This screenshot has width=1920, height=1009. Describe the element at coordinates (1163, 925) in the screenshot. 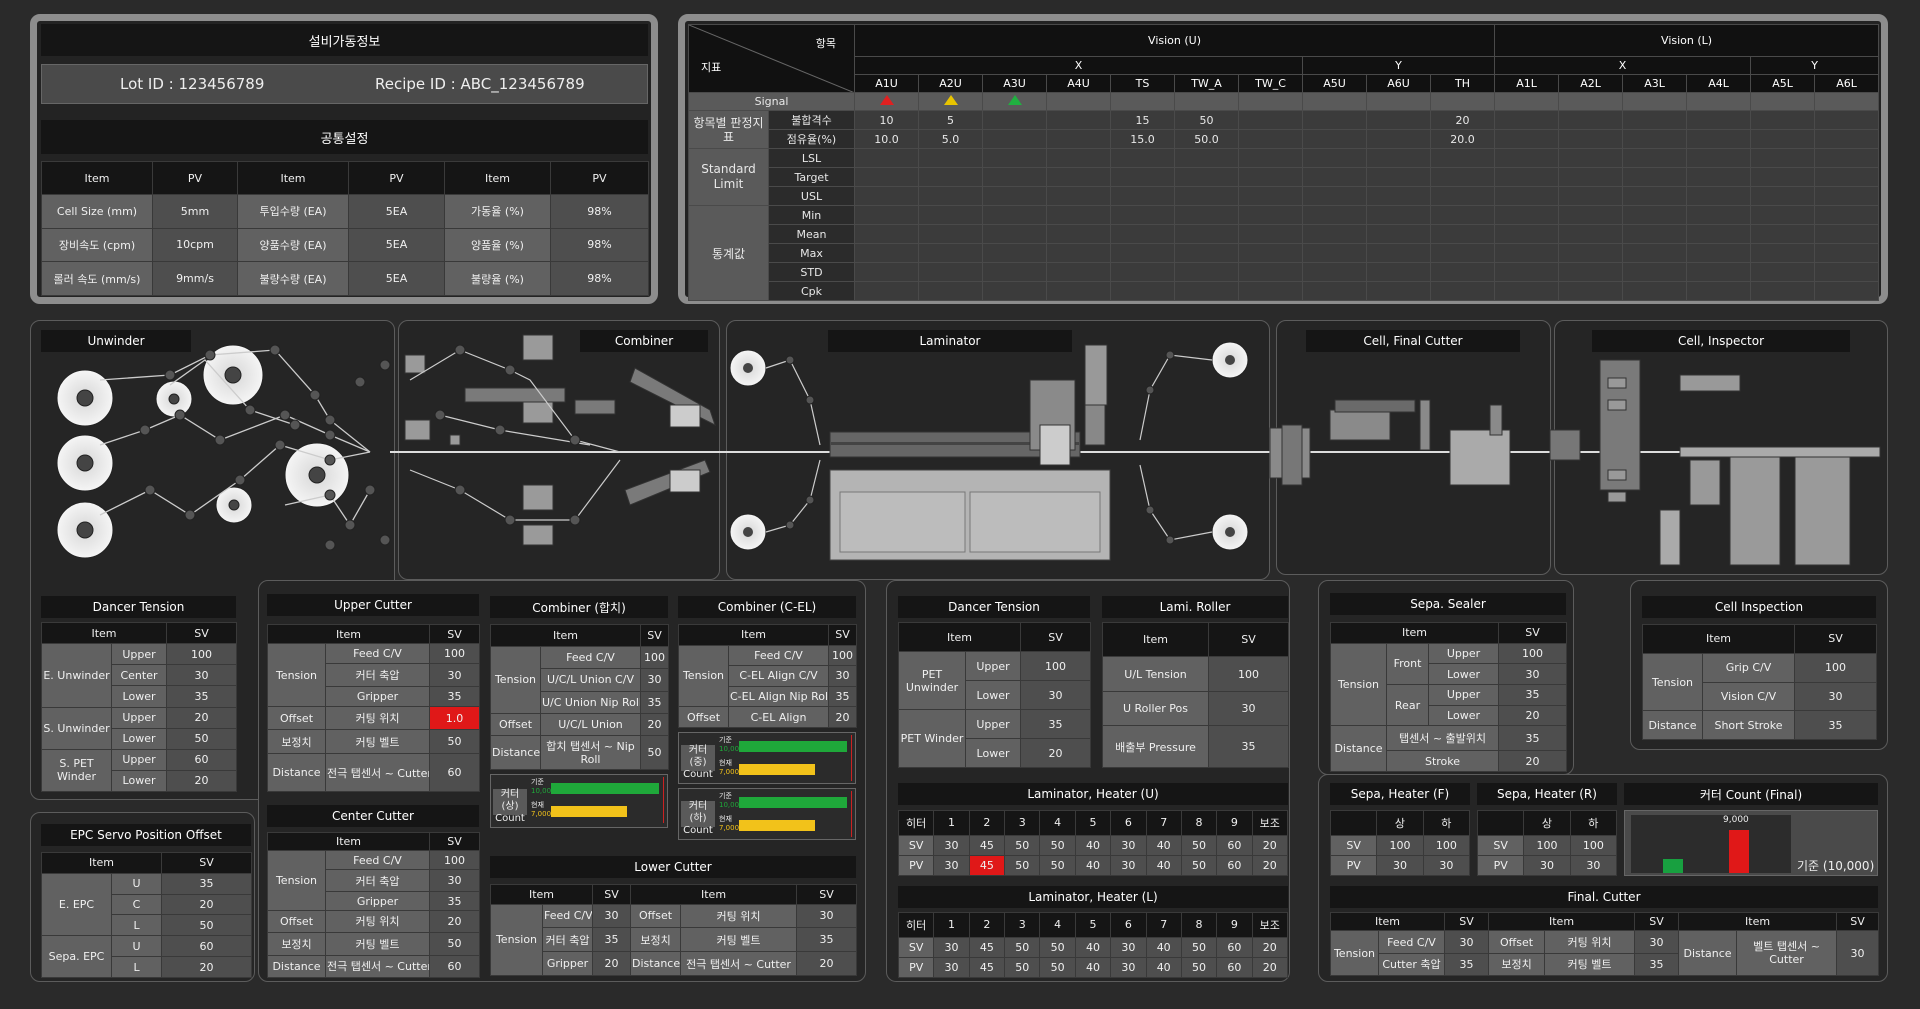

I see `heater-cell: 7` at that location.